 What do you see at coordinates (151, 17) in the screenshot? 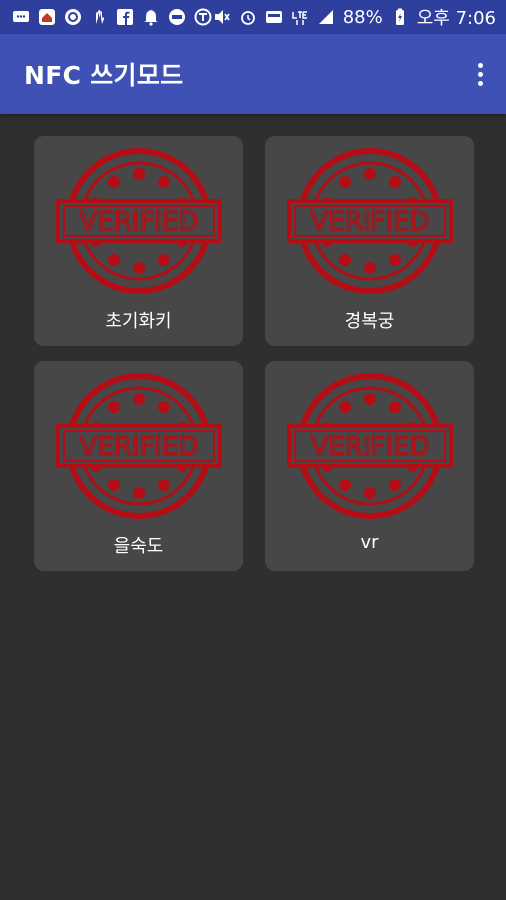
I see `notification-bell-icon` at bounding box center [151, 17].